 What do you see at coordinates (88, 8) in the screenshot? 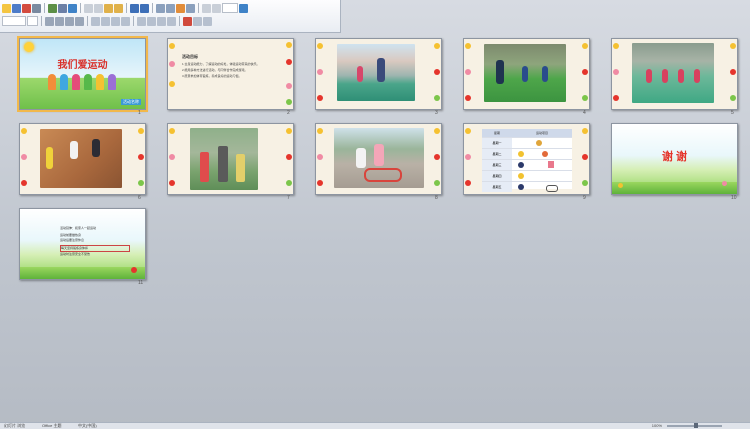
I see `cut-icon` at bounding box center [88, 8].